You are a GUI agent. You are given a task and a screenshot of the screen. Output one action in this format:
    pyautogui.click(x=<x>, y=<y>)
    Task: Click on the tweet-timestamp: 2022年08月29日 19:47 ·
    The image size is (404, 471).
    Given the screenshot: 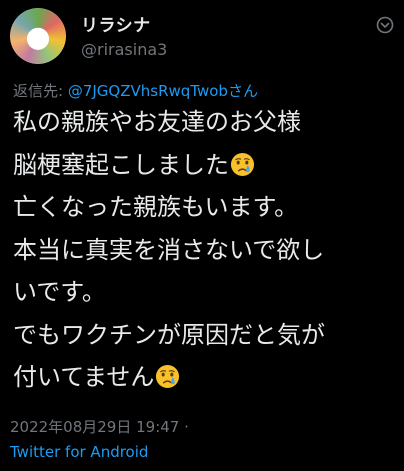 What is the action you would take?
    pyautogui.click(x=99, y=426)
    